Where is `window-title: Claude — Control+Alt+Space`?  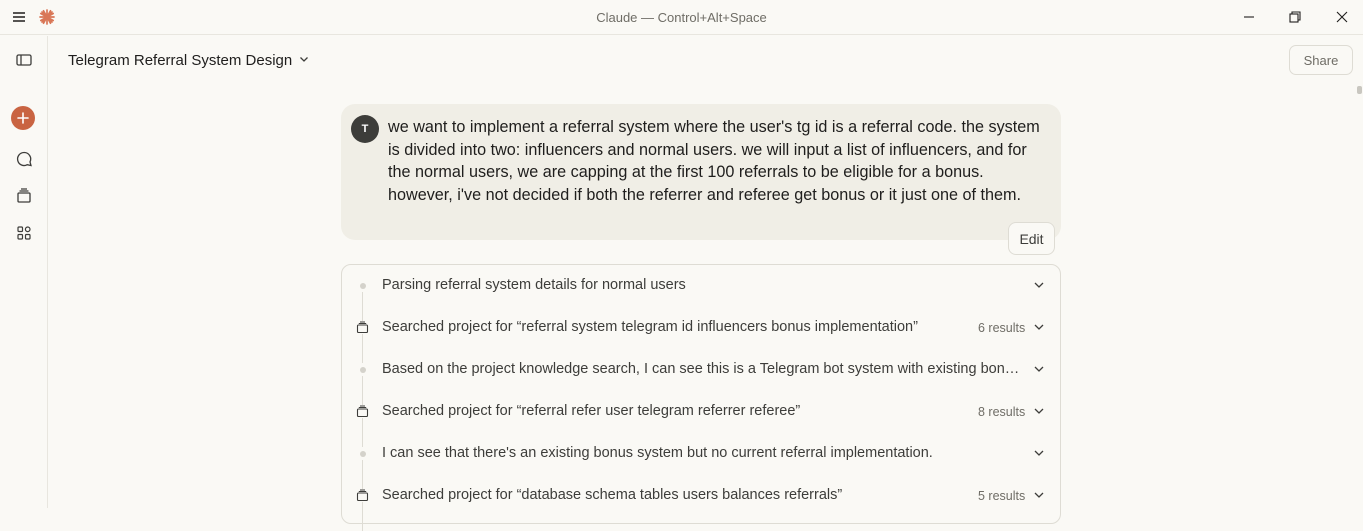
window-title: Claude — Control+Alt+Space is located at coordinates (681, 17).